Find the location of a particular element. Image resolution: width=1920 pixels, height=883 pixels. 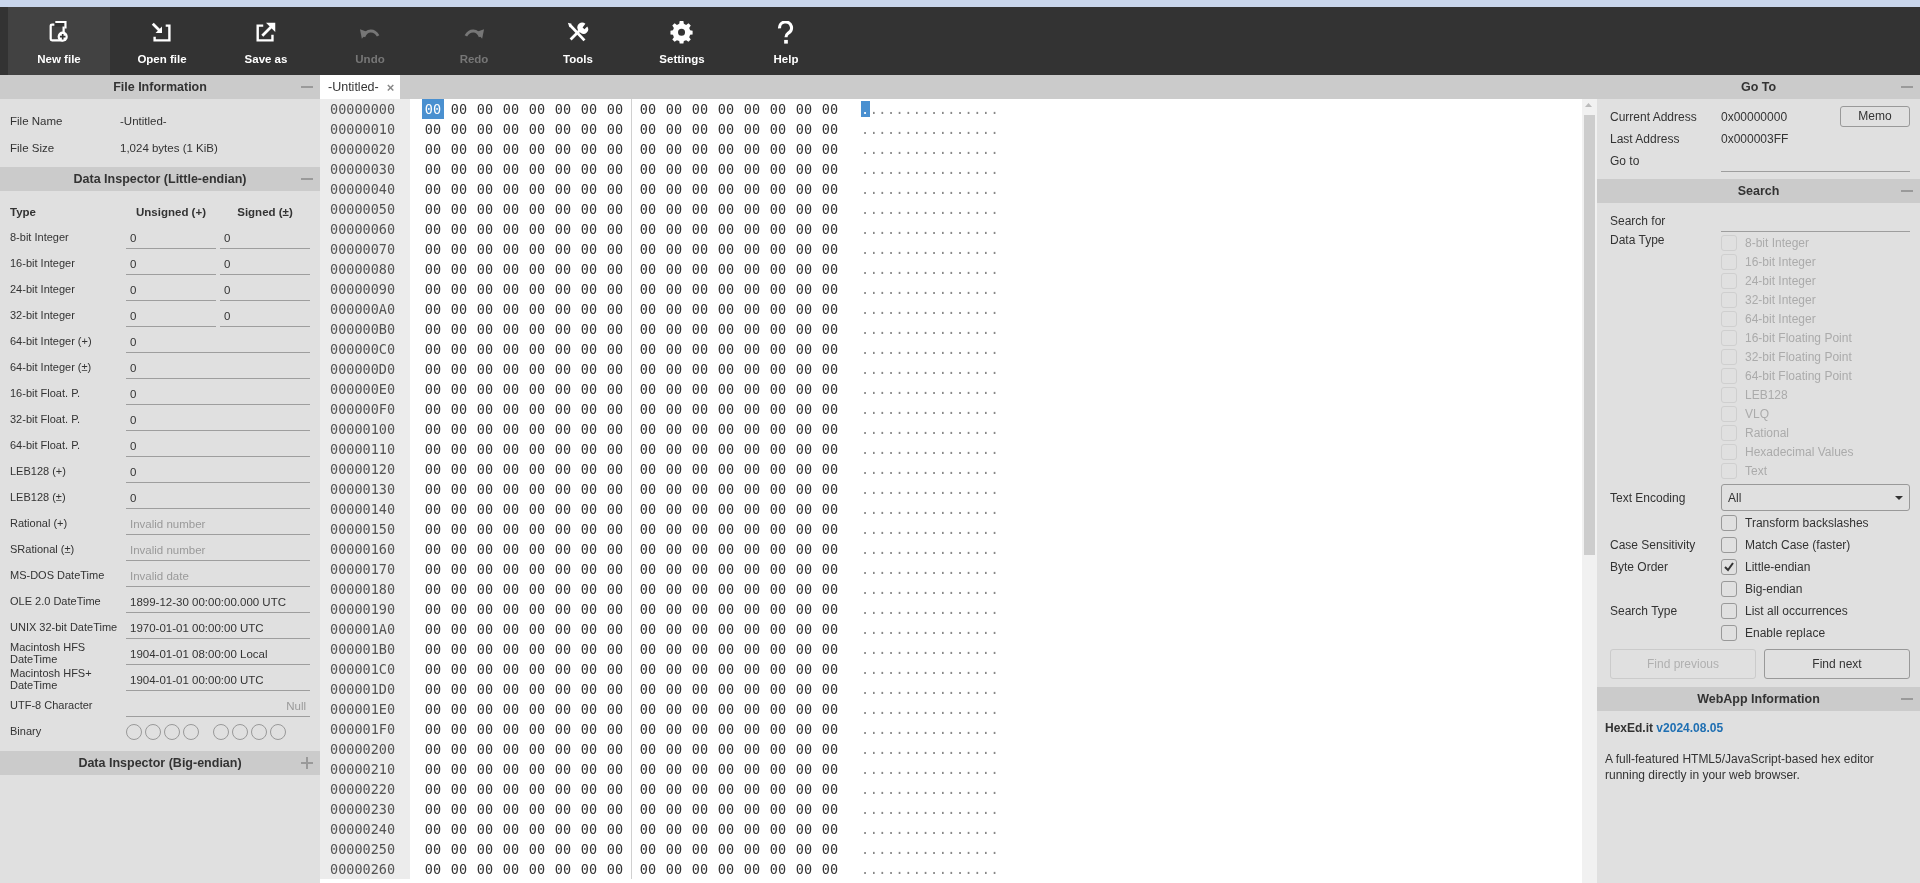

section-header: Data Inspector (Big-endian) is located at coordinates (160, 763).